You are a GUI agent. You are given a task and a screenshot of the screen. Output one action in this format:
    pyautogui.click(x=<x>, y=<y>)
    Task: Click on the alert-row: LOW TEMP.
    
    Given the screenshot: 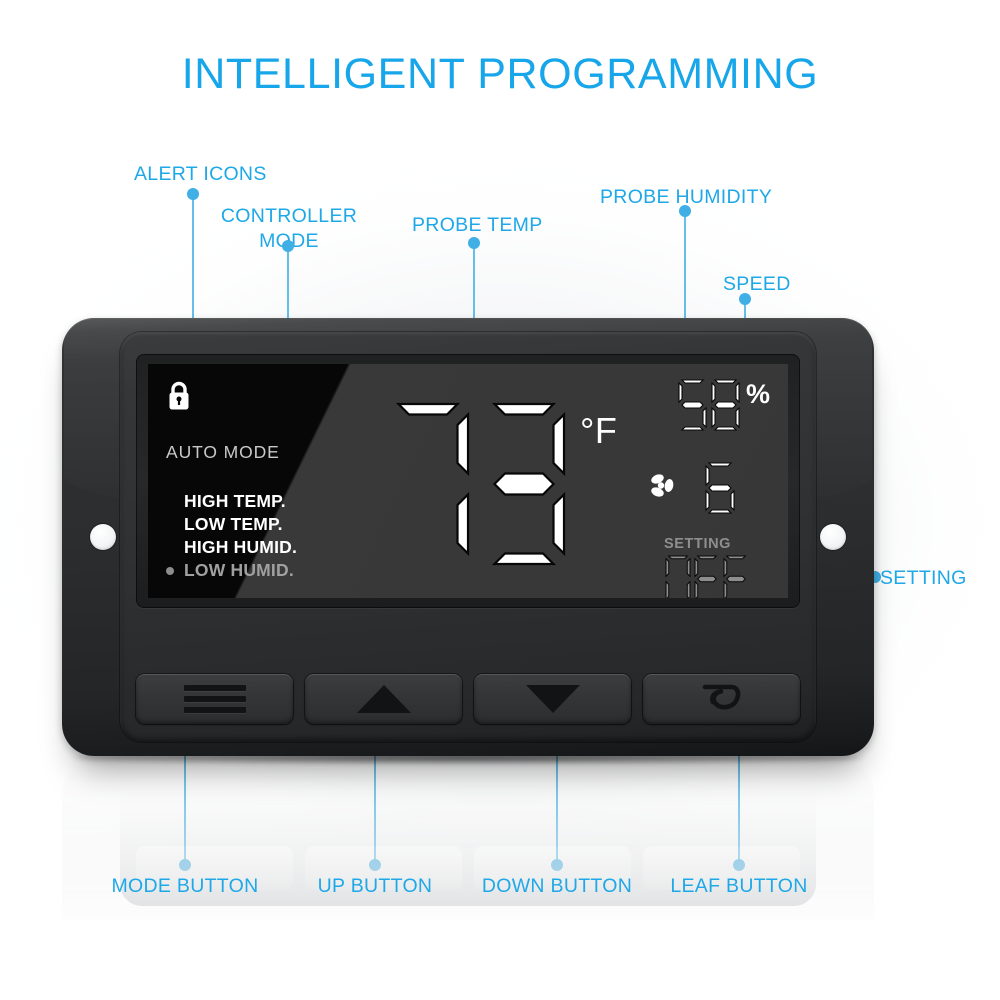 What is the action you would take?
    pyautogui.click(x=240, y=524)
    